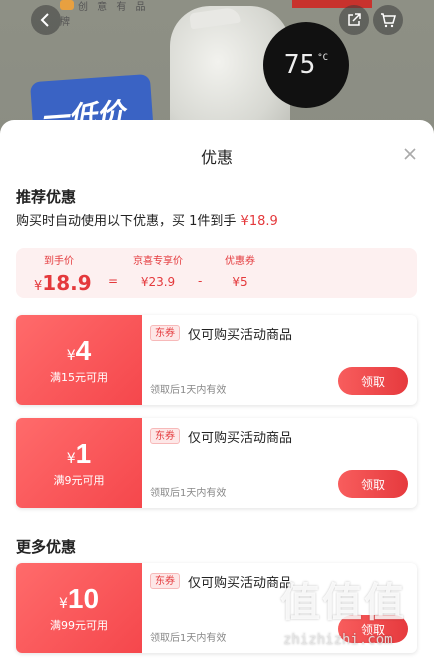 This screenshot has height=660, width=434. Describe the element at coordinates (79, 480) in the screenshot. I see `coupon-condition: 满9元可用` at that location.